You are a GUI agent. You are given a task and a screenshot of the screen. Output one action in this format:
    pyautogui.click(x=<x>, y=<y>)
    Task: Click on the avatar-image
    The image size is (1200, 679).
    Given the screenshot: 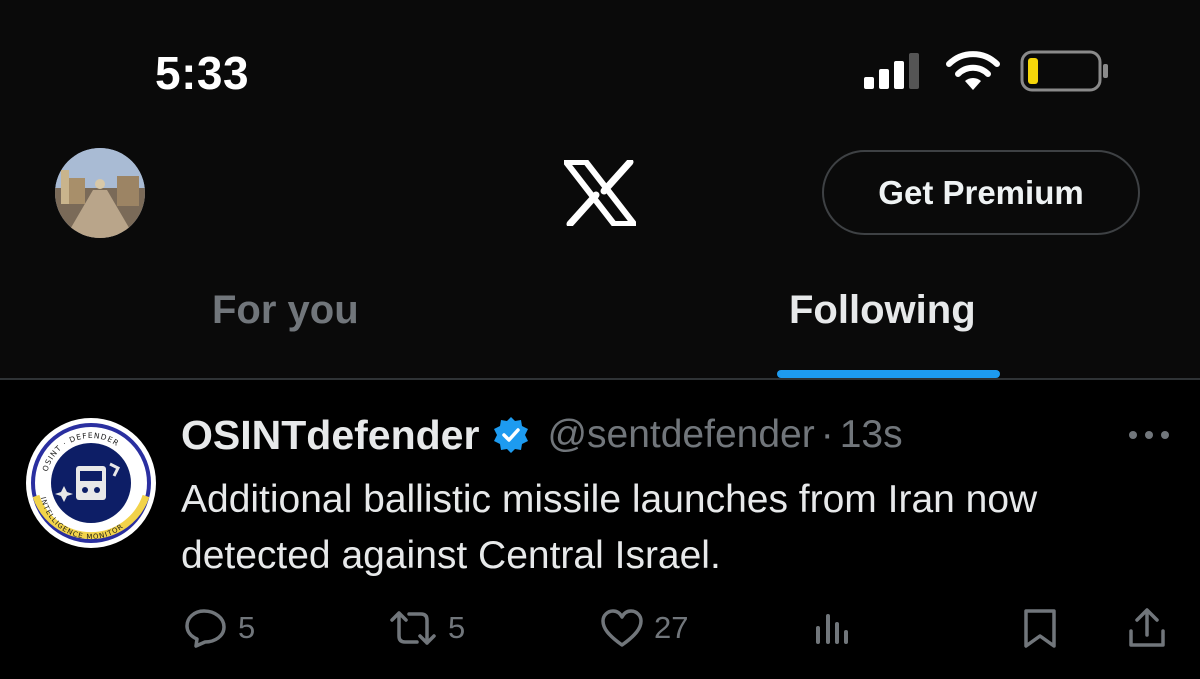 What is the action you would take?
    pyautogui.click(x=100, y=193)
    